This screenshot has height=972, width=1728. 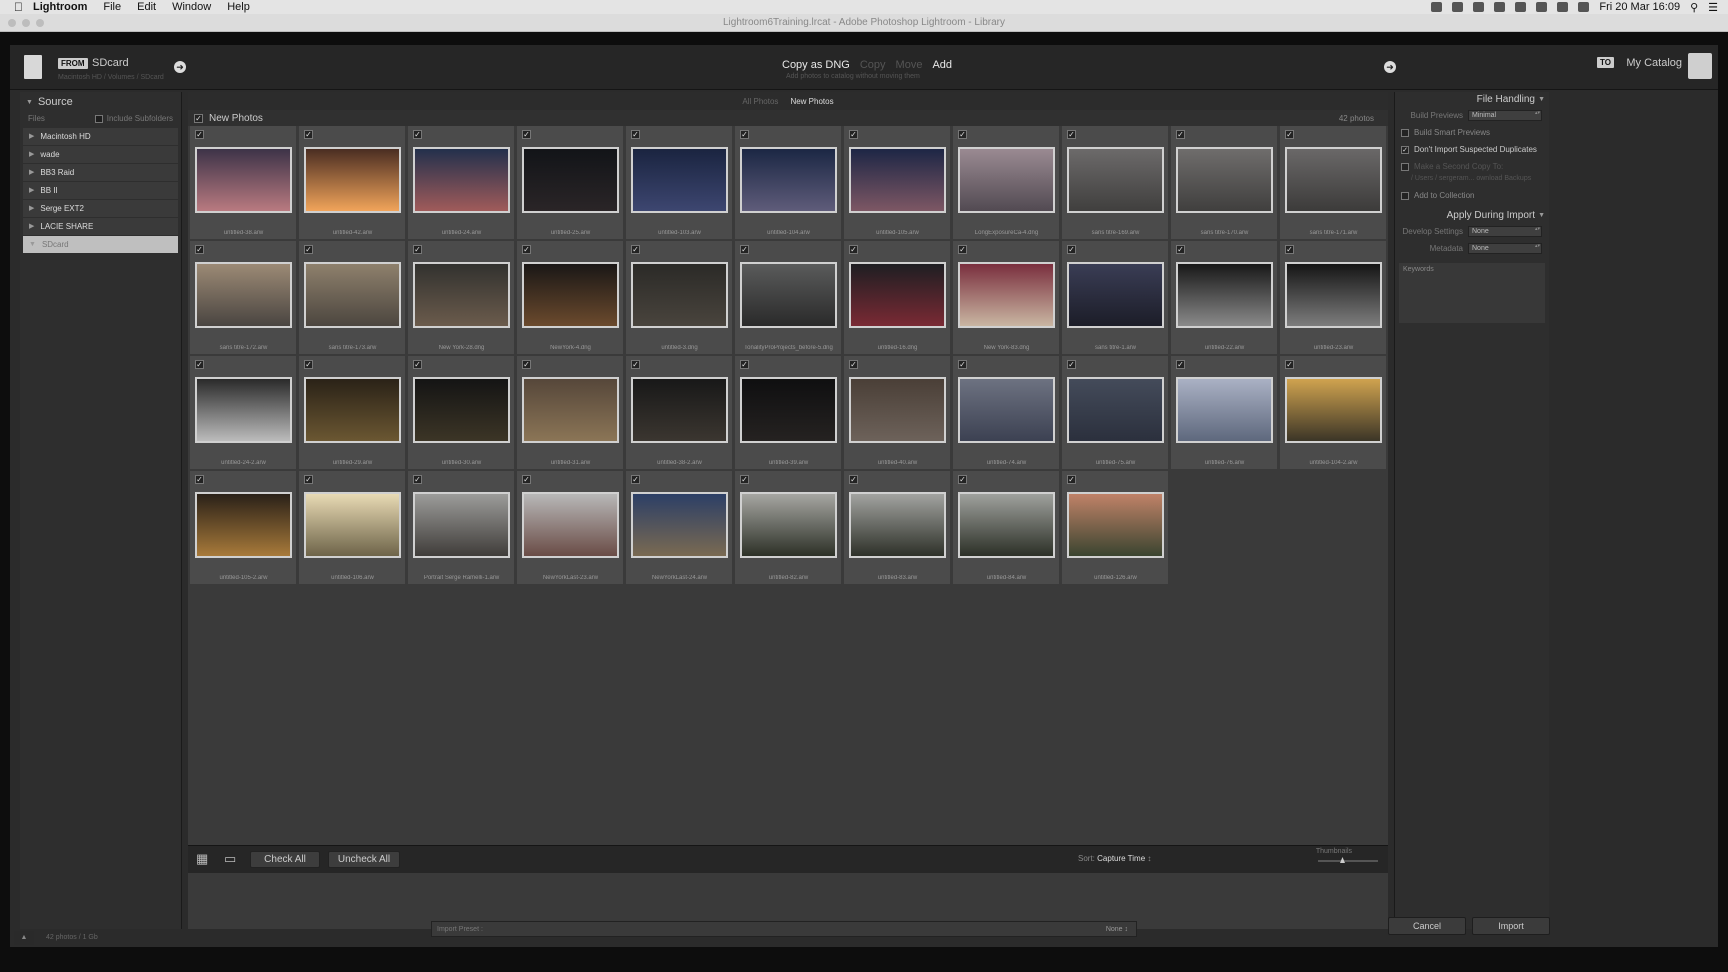 I want to click on dropbox-icon, so click(x=1479, y=7).